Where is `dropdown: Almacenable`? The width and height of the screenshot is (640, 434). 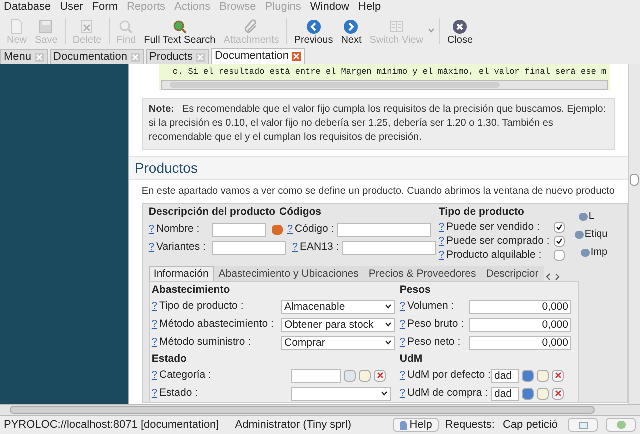
dropdown: Almacenable is located at coordinates (338, 307).